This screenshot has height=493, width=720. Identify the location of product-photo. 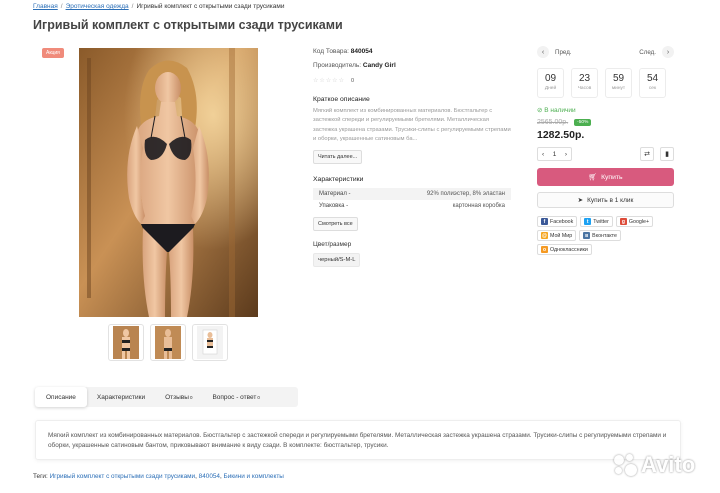
(168, 182).